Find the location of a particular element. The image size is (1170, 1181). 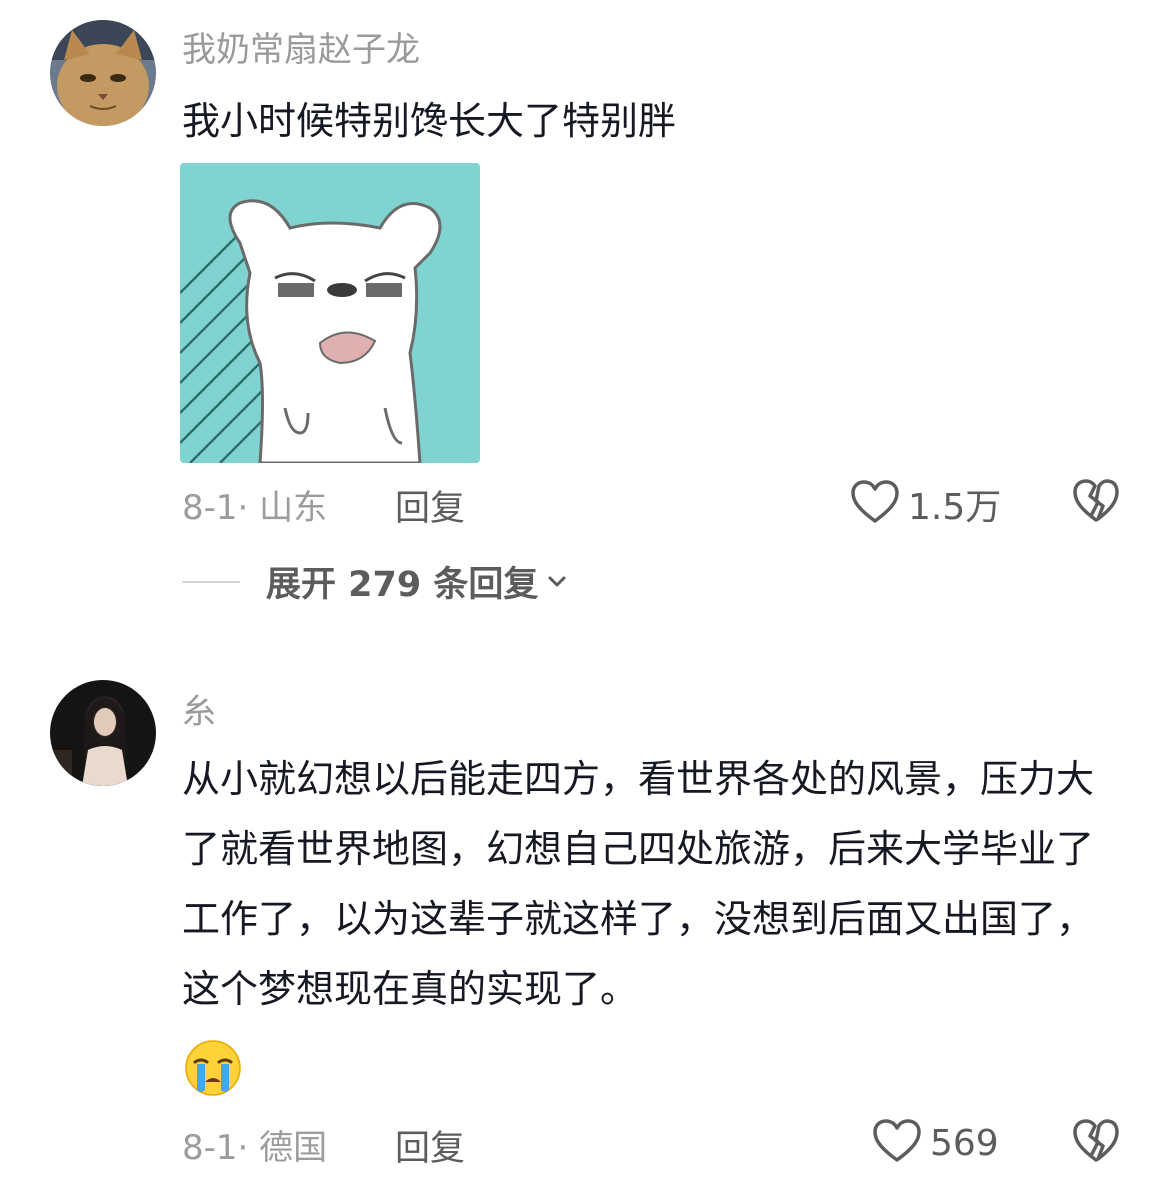

comment-text: 我小时候特别馋长大了特别胖 is located at coordinates (429, 121).